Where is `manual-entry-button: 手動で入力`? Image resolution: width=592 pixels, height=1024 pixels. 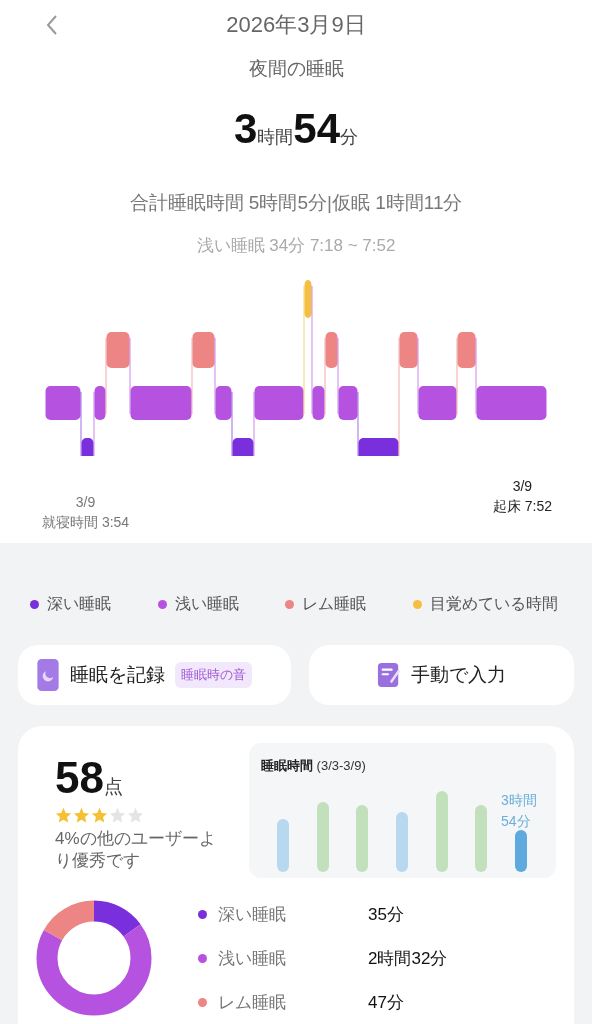 manual-entry-button: 手動で入力 is located at coordinates (441, 675).